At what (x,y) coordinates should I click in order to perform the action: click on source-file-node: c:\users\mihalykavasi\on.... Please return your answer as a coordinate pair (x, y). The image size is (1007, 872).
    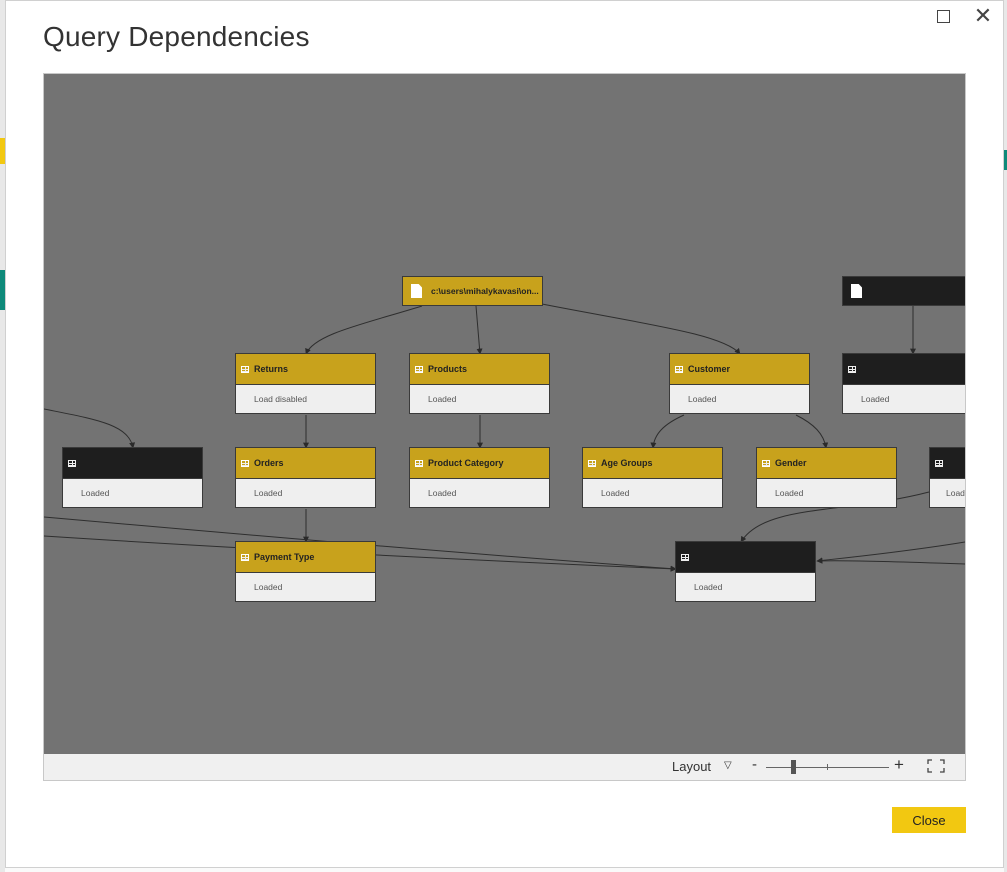
    Looking at the image, I should click on (472, 291).